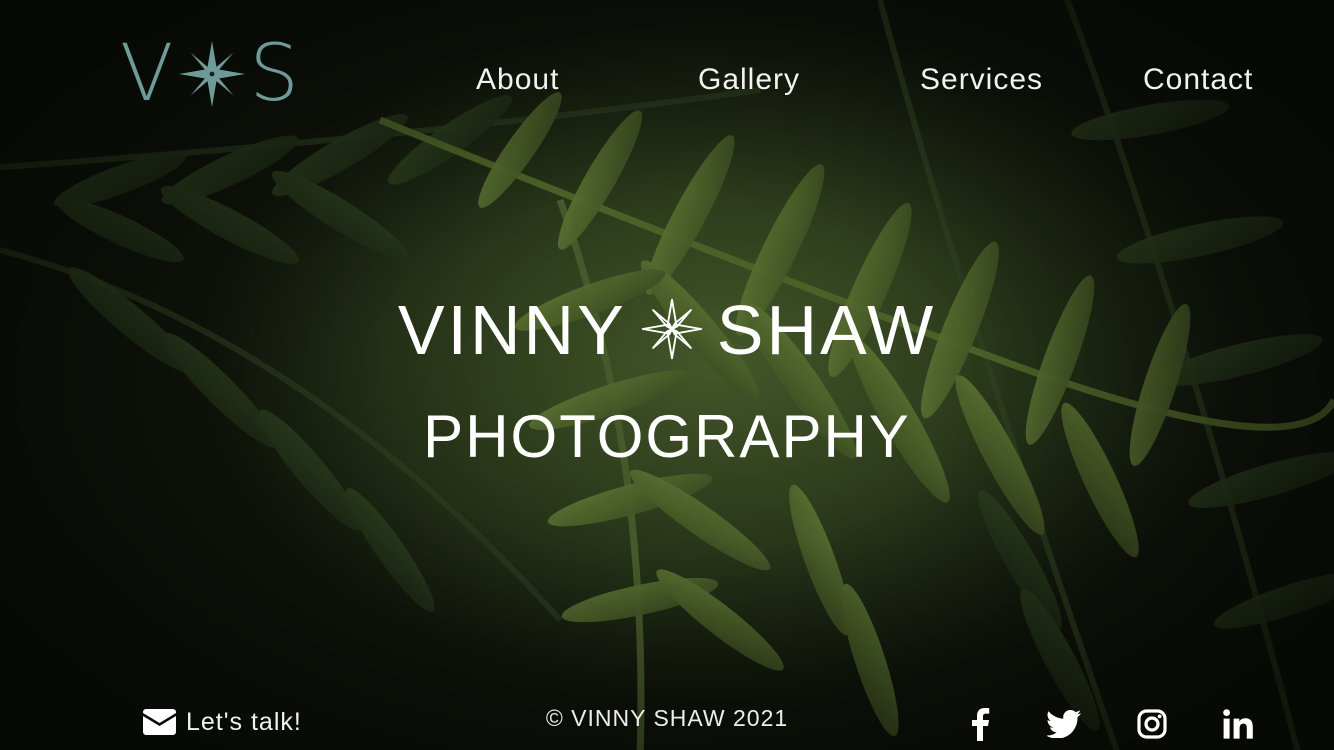 This screenshot has width=1334, height=750. I want to click on hero-title-first-name: VINNY, so click(512, 330).